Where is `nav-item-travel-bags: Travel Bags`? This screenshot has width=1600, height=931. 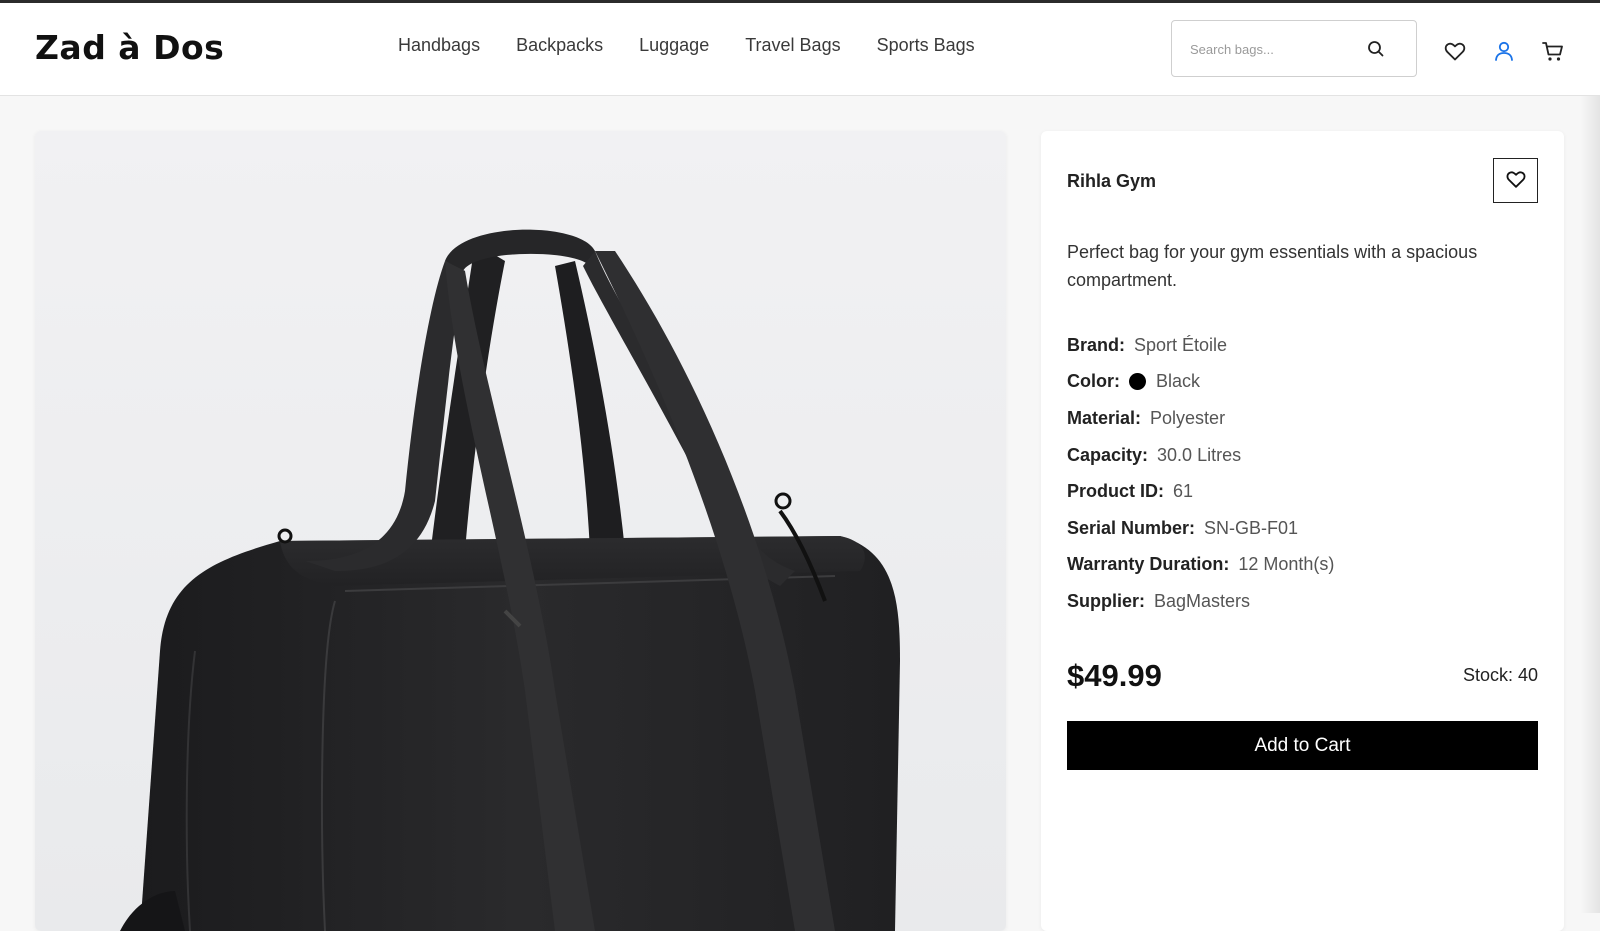 nav-item-travel-bags: Travel Bags is located at coordinates (792, 45).